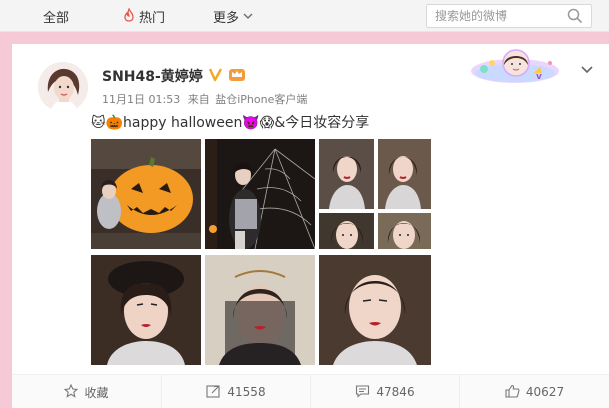 The image size is (609, 408). I want to click on tab-all-label: 全部, so click(56, 18).